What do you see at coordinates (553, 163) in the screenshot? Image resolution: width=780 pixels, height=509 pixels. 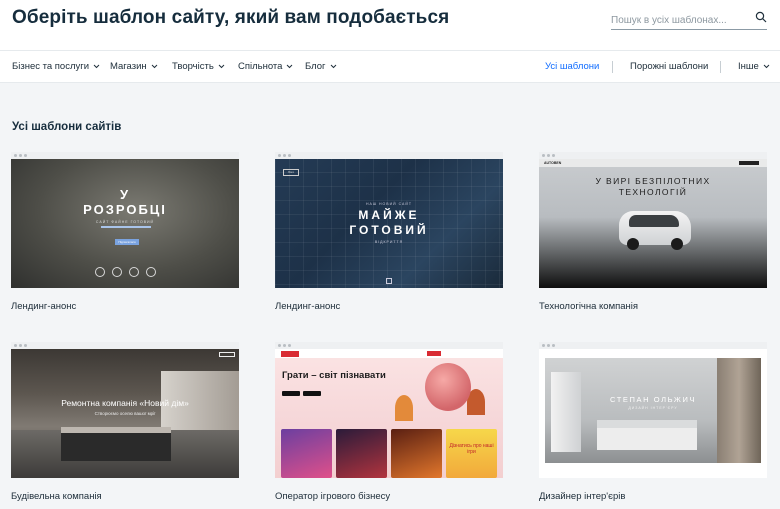 I see `preview-brand: AUTOBEN` at bounding box center [553, 163].